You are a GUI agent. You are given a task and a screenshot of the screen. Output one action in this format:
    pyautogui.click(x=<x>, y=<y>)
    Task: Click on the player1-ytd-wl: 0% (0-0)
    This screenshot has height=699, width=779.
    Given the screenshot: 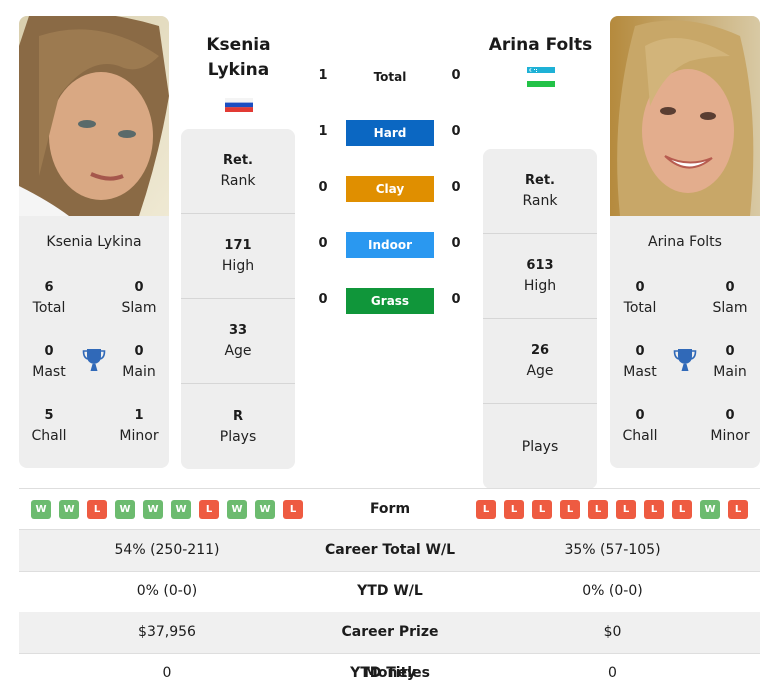 What is the action you would take?
    pyautogui.click(x=167, y=591)
    